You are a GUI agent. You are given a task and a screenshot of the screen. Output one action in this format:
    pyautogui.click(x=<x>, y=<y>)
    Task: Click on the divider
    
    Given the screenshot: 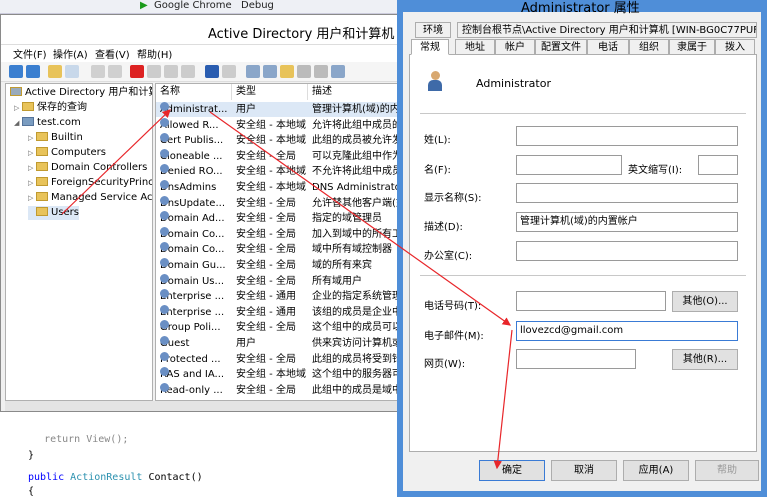 What is the action you would take?
    pyautogui.click(x=583, y=113)
    